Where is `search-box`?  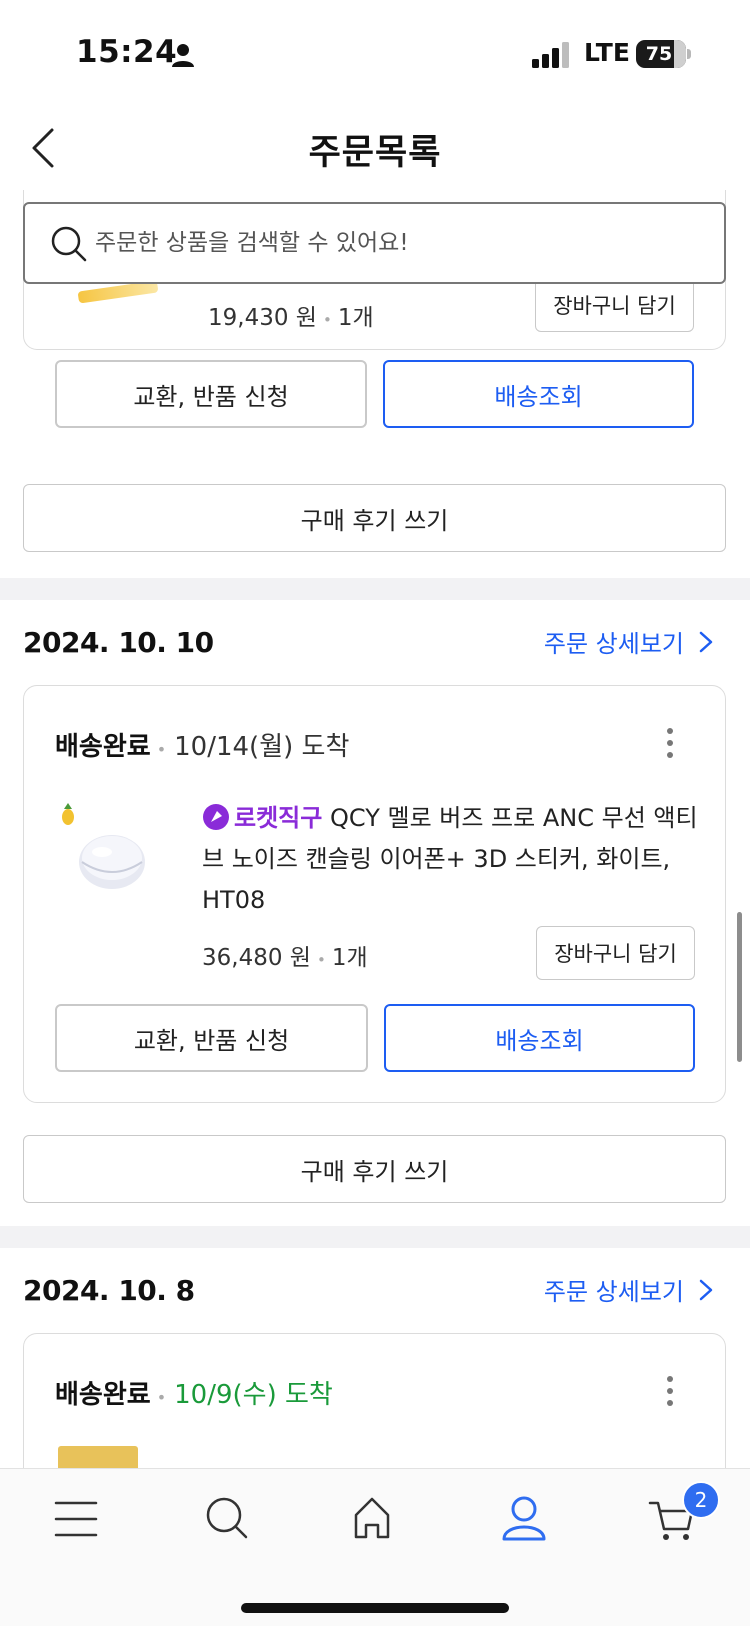 search-box is located at coordinates (374, 243).